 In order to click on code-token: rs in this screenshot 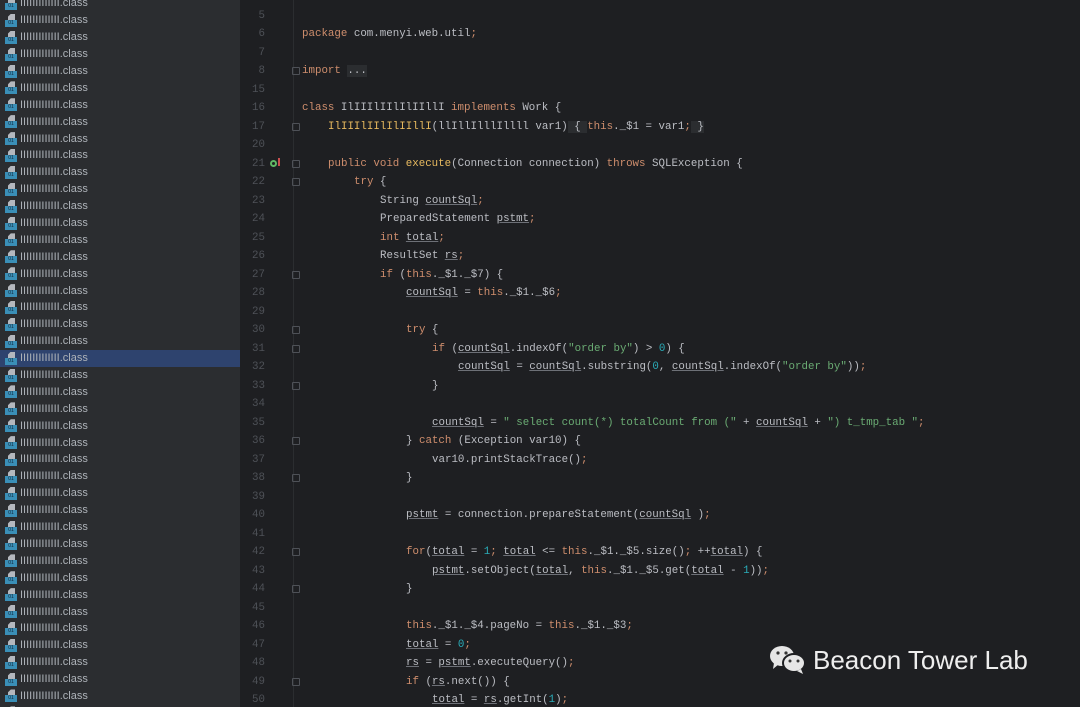, I will do `click(451, 256)`.